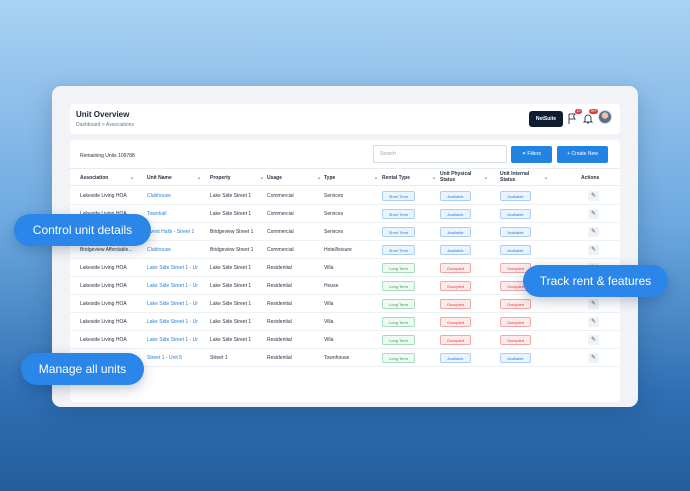 Image resolution: width=690 pixels, height=491 pixels. I want to click on column-header: Rental Type, so click(396, 178).